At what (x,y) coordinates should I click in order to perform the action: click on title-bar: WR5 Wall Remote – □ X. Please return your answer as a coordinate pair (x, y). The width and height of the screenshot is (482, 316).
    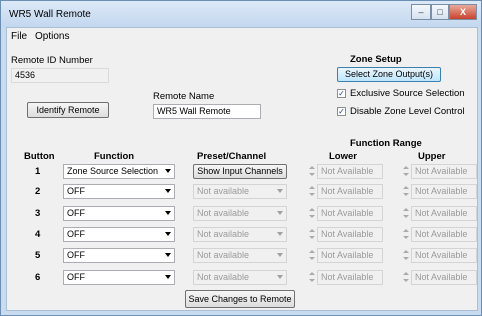
    Looking at the image, I should click on (241, 14).